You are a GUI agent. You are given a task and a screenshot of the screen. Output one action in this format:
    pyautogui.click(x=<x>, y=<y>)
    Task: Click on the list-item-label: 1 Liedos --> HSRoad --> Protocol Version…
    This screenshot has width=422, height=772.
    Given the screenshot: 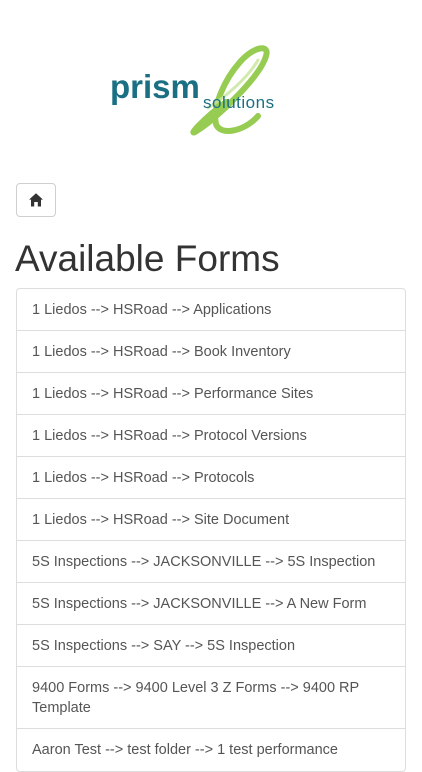 What is the action you would take?
    pyautogui.click(x=169, y=435)
    